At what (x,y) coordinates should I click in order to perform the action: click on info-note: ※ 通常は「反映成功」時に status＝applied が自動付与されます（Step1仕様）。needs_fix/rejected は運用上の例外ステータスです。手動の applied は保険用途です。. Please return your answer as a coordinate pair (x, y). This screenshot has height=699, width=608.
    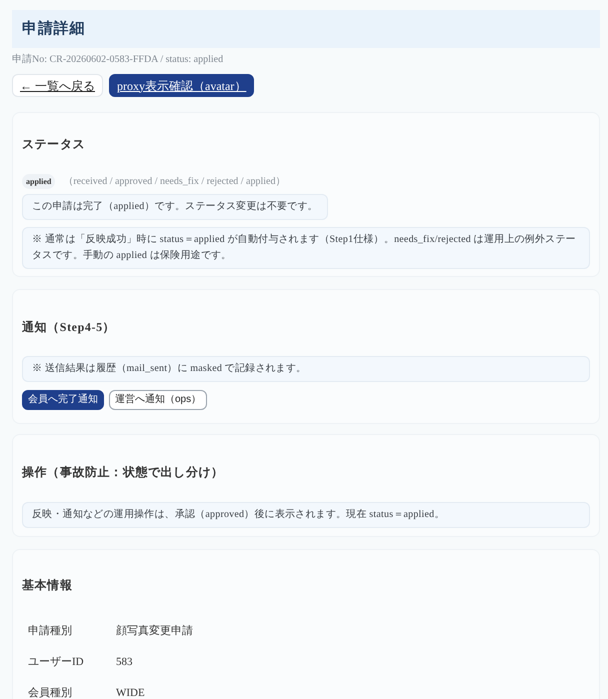
    Looking at the image, I should click on (306, 248).